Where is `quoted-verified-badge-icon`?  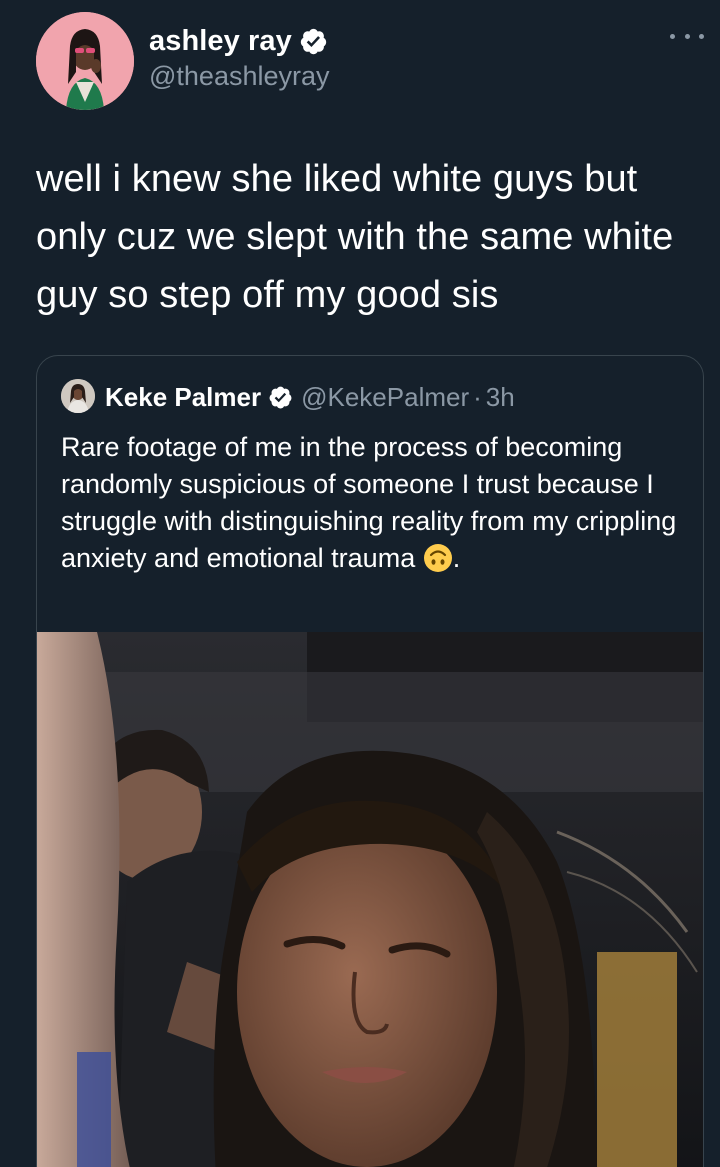
quoted-verified-badge-icon is located at coordinates (280, 397).